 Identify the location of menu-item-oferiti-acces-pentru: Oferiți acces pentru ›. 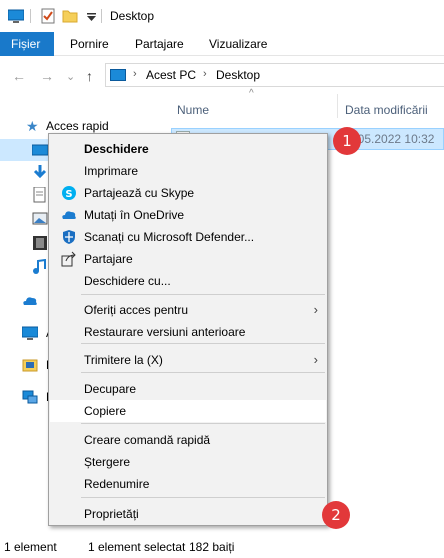
(188, 310).